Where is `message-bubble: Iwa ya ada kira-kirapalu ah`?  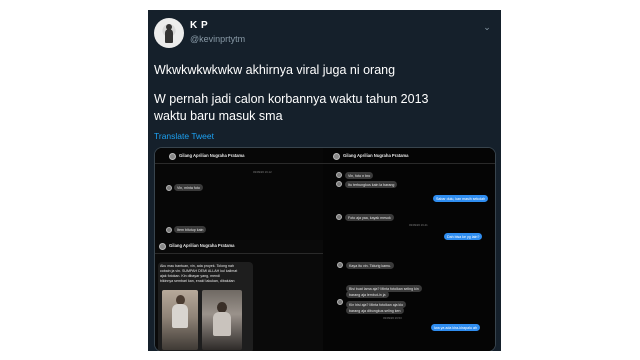 message-bubble: Iwa ya ada kira-kirapalu ah is located at coordinates (455, 328).